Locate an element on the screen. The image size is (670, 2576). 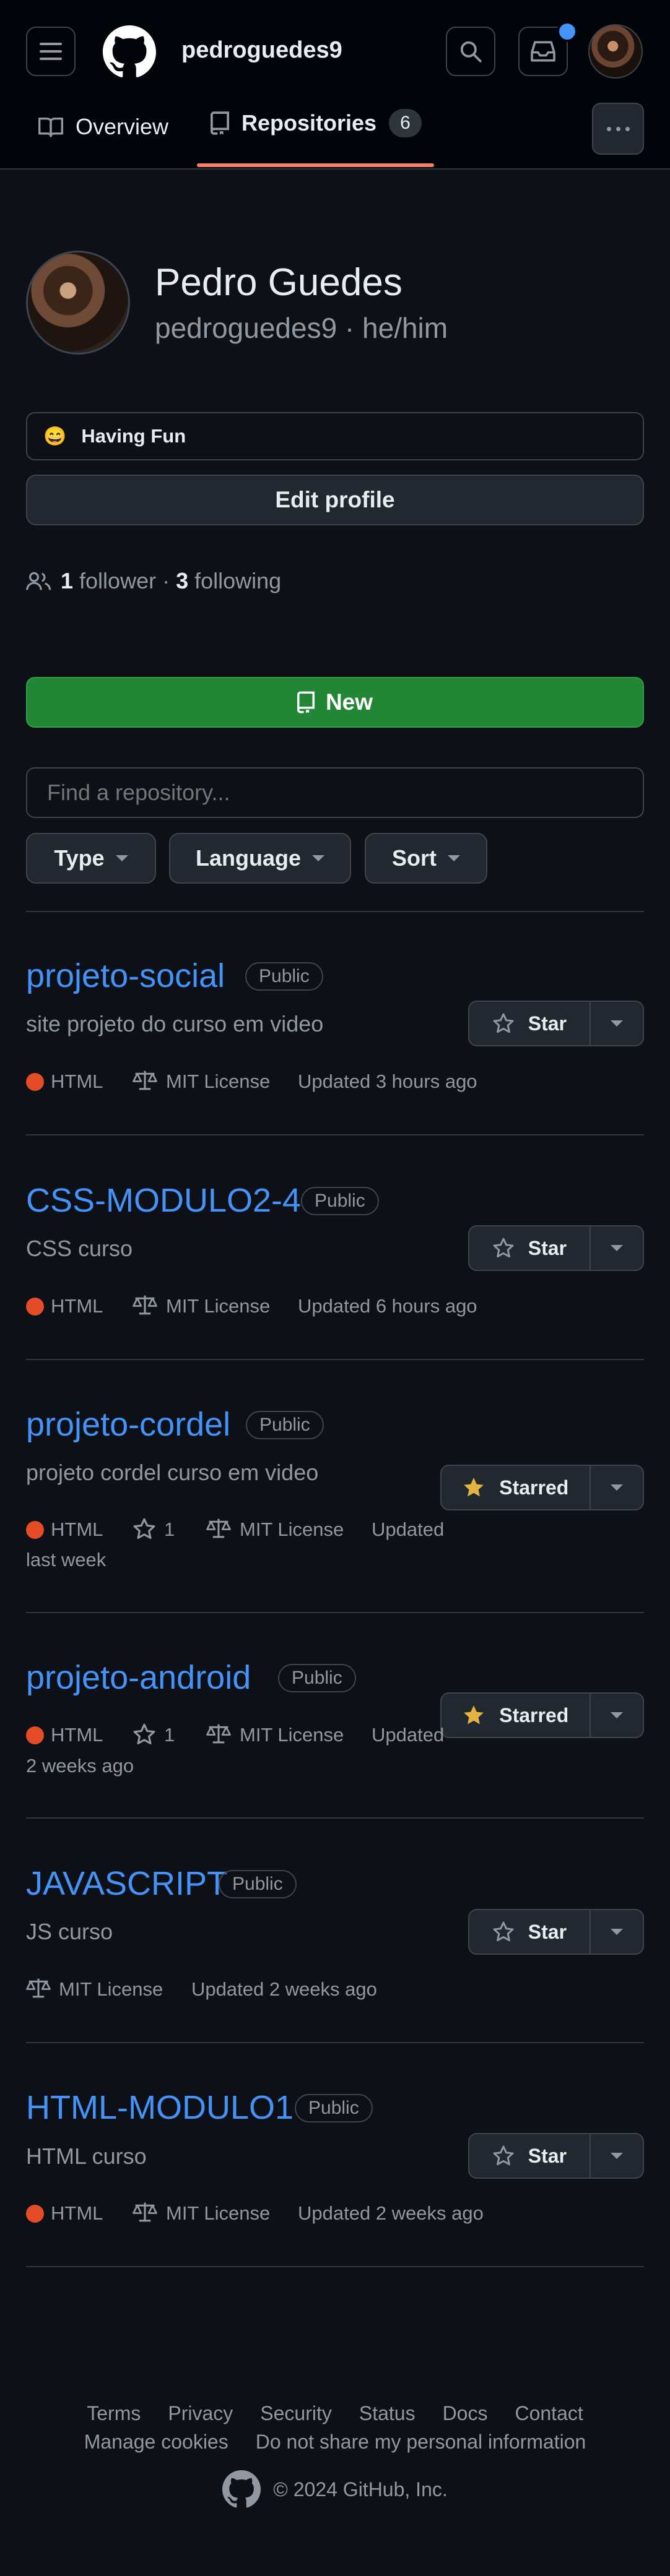
footer-link-security: Security is located at coordinates (296, 2413).